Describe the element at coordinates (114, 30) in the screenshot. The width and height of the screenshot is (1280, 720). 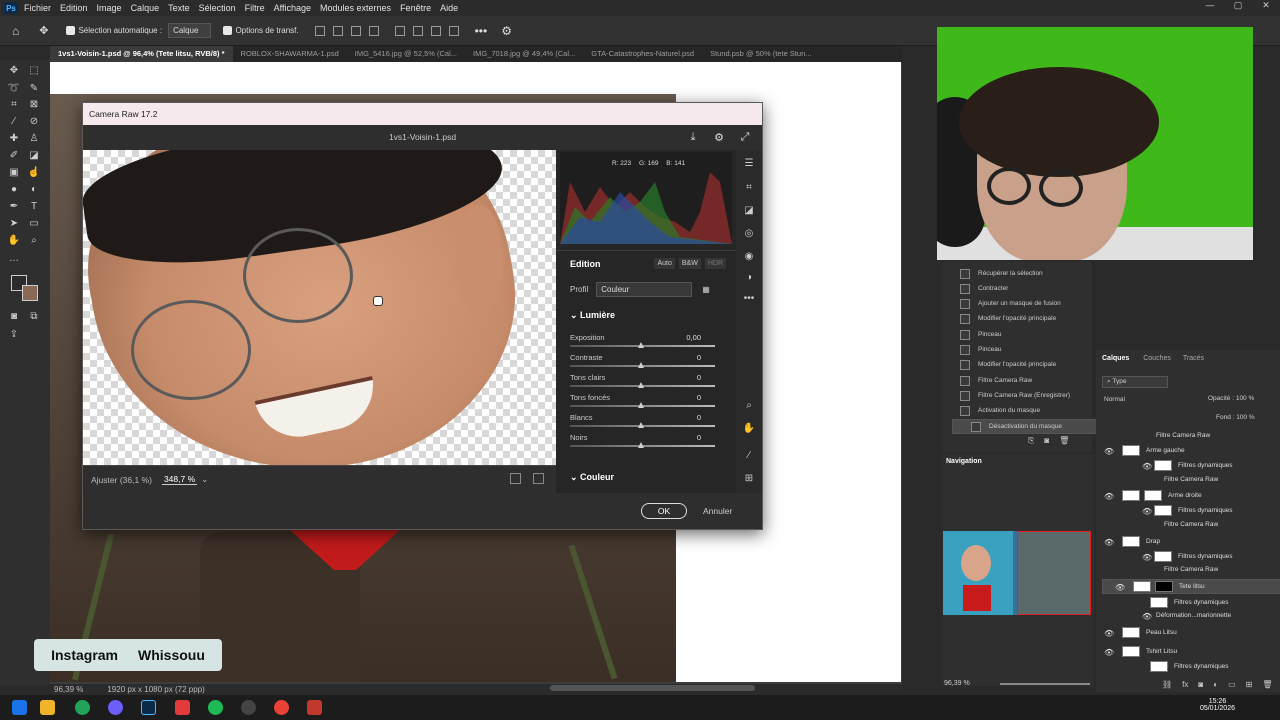
I see `auto-select-checkbox: Sélection automatique :` at that location.